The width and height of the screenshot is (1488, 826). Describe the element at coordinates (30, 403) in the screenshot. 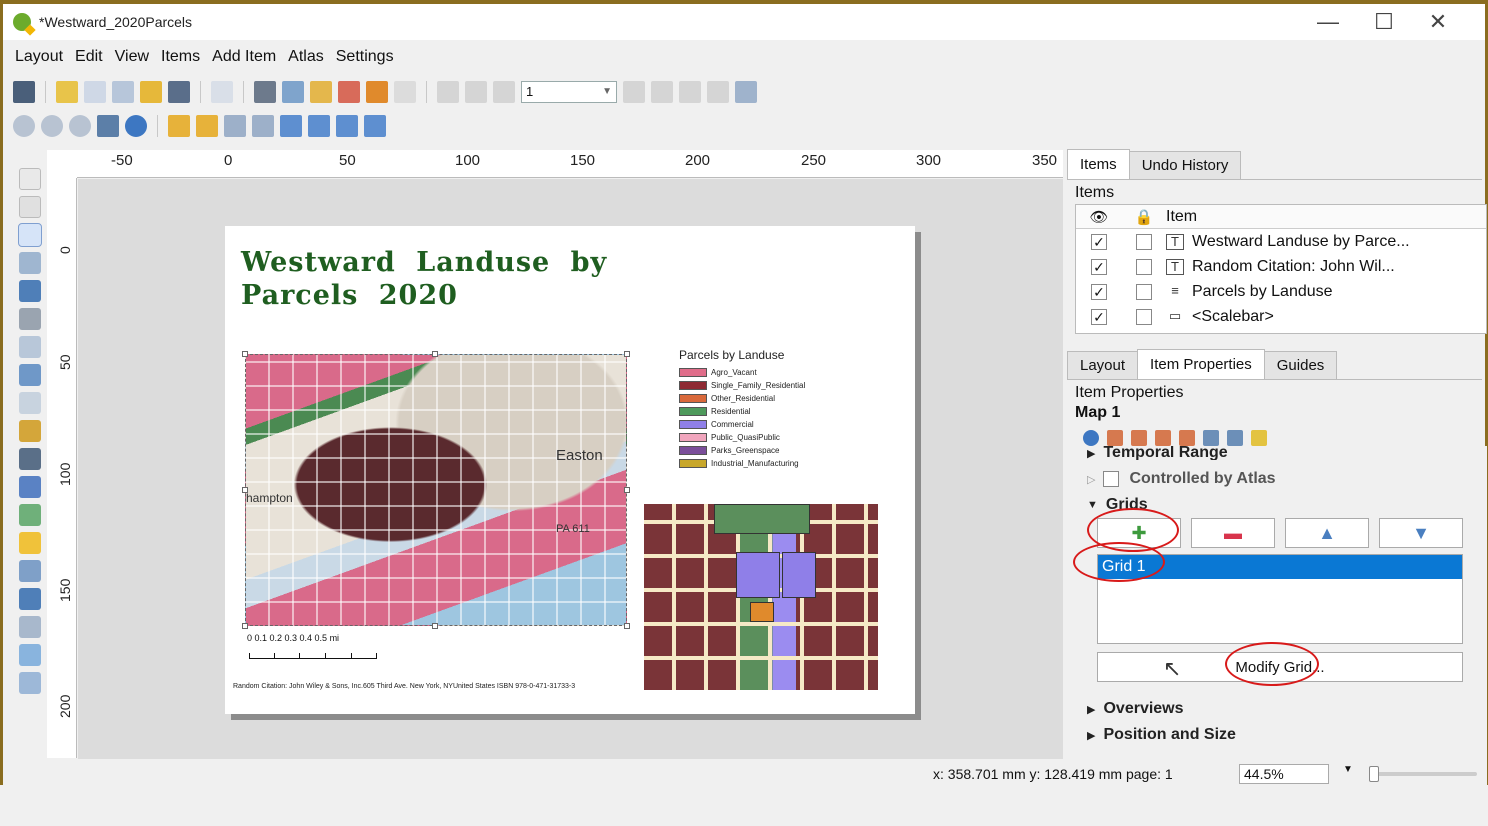

I see `add-label-icon` at that location.